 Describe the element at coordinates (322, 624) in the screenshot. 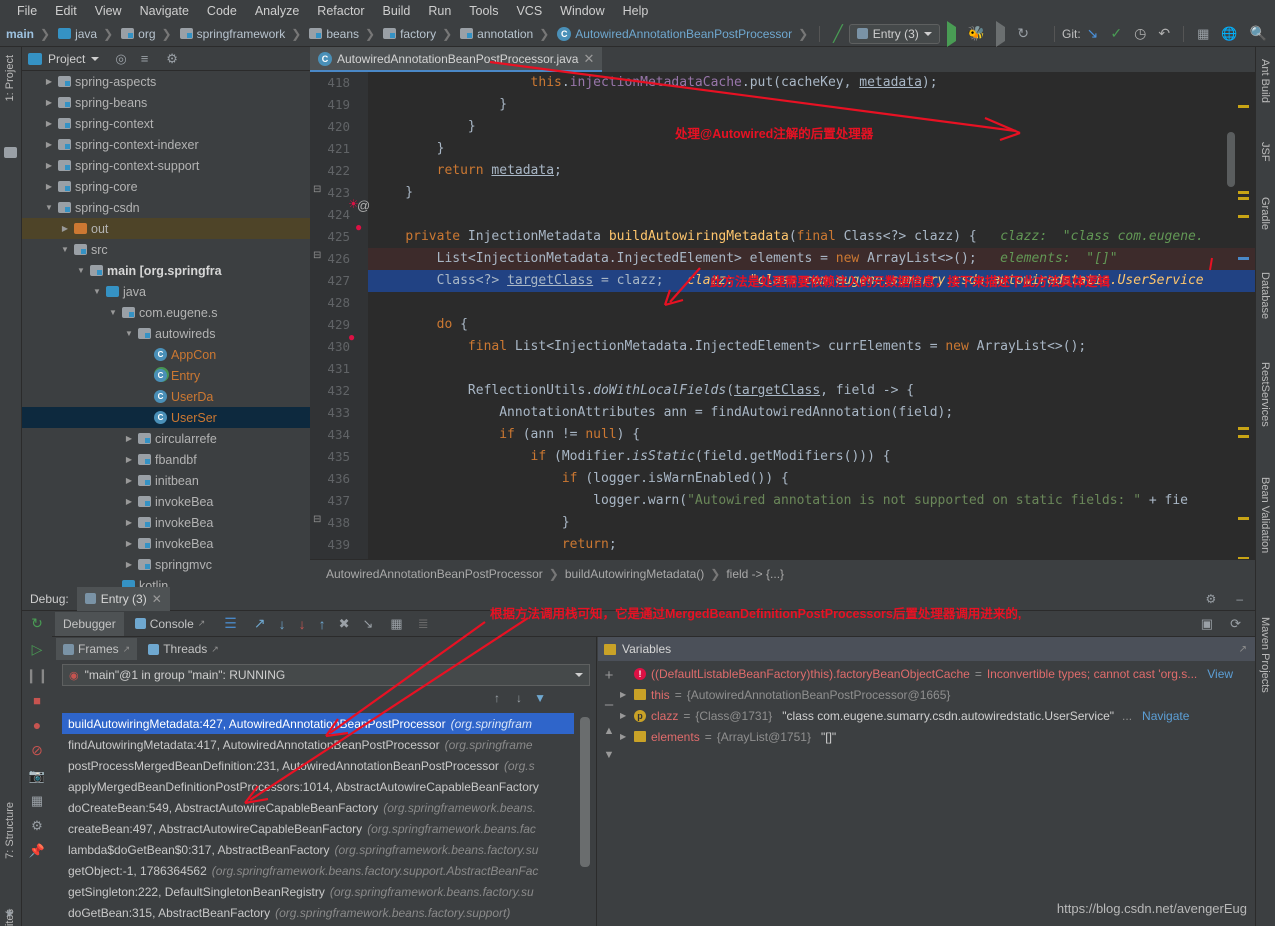

I see `step-out-icon: ↑` at that location.